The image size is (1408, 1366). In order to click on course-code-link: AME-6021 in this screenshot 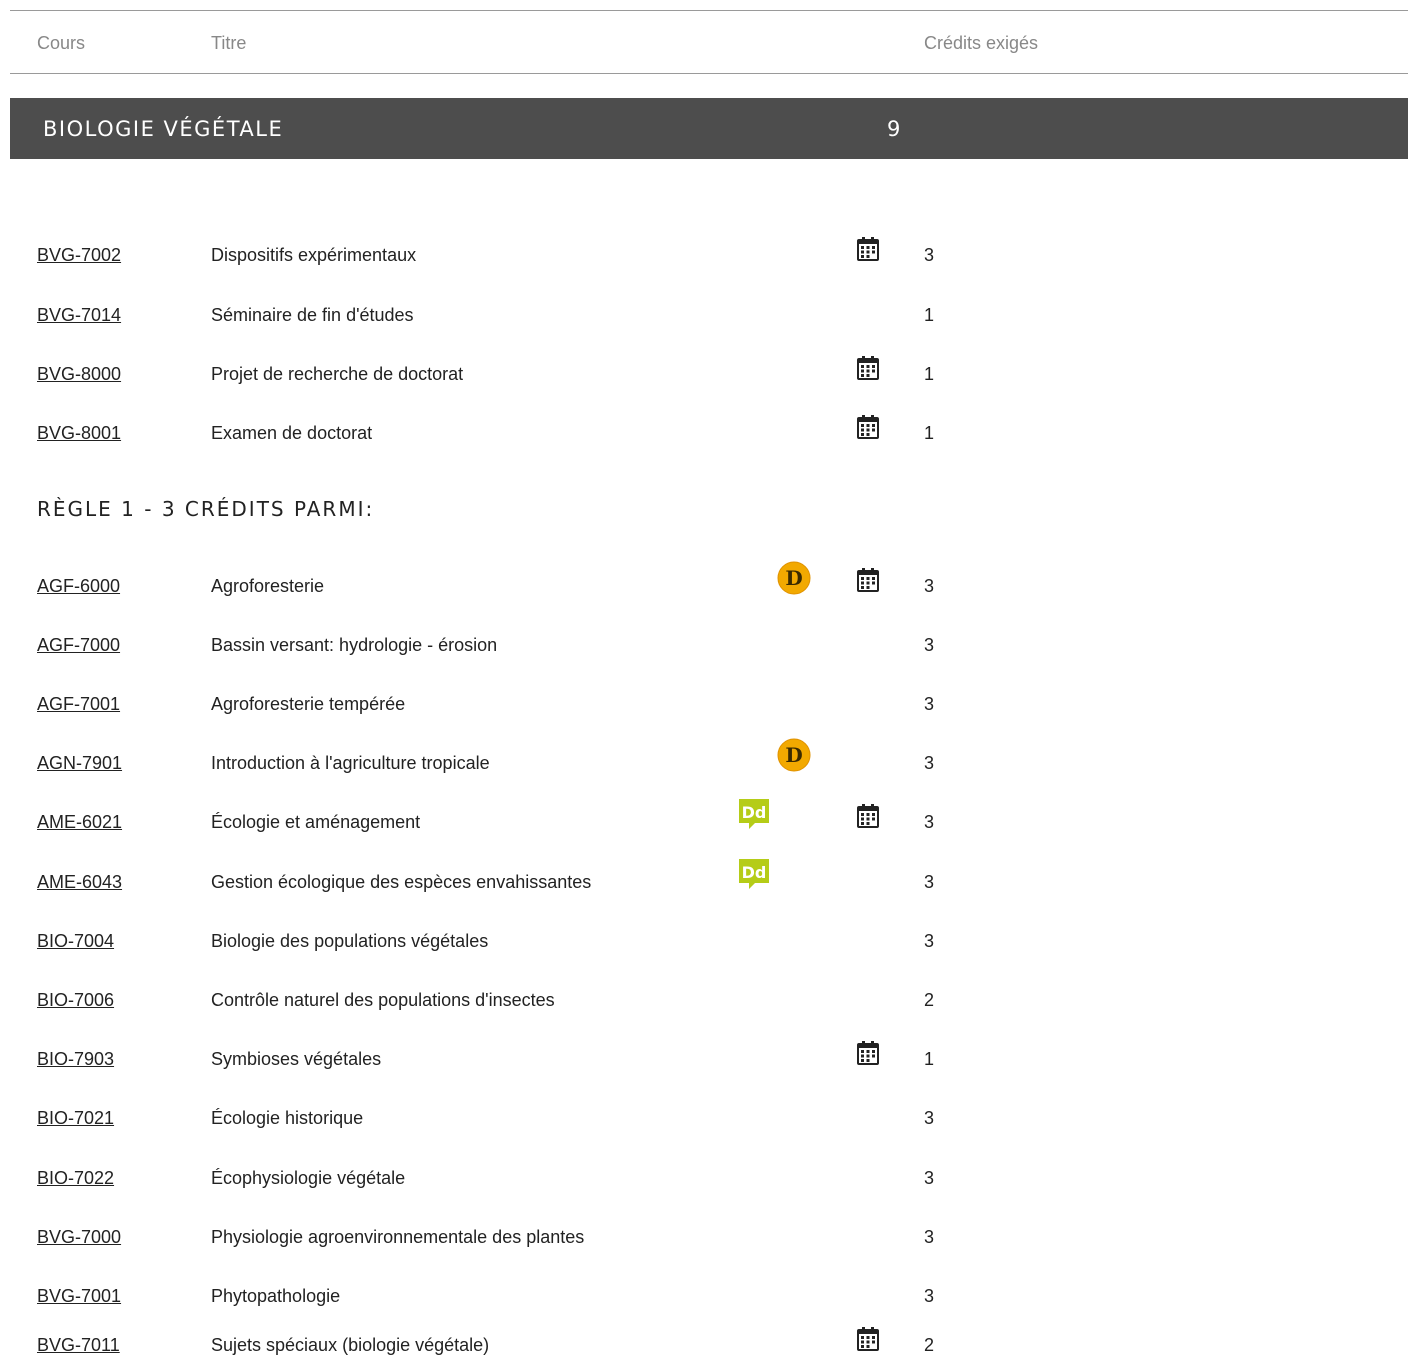, I will do `click(79, 822)`.